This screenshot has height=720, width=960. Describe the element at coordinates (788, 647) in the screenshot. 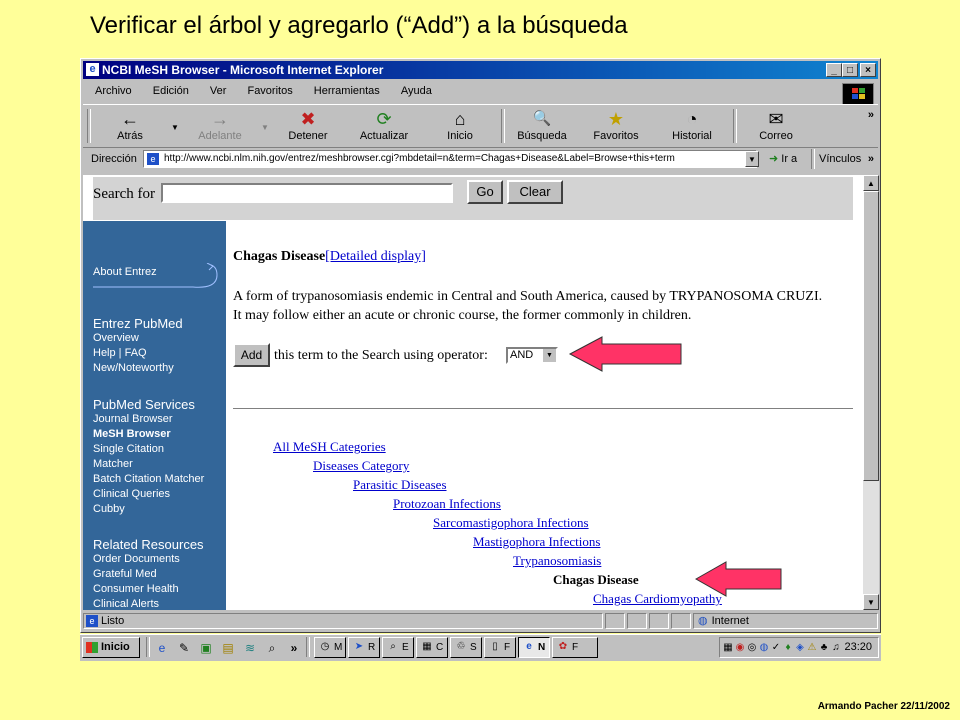

I see `tray-icon: ♦` at that location.